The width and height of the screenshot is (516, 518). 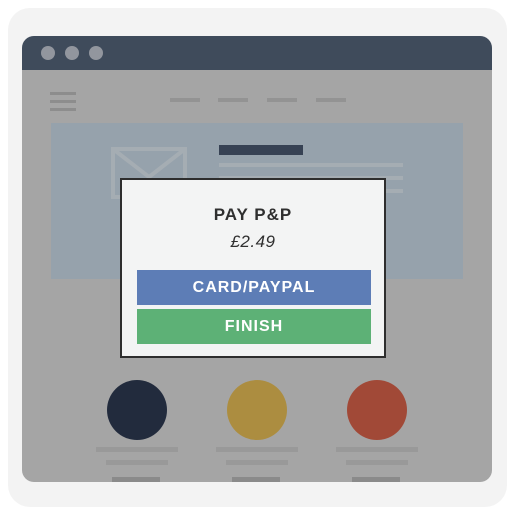 What do you see at coordinates (254, 326) in the screenshot?
I see `finish-button: FINISH` at bounding box center [254, 326].